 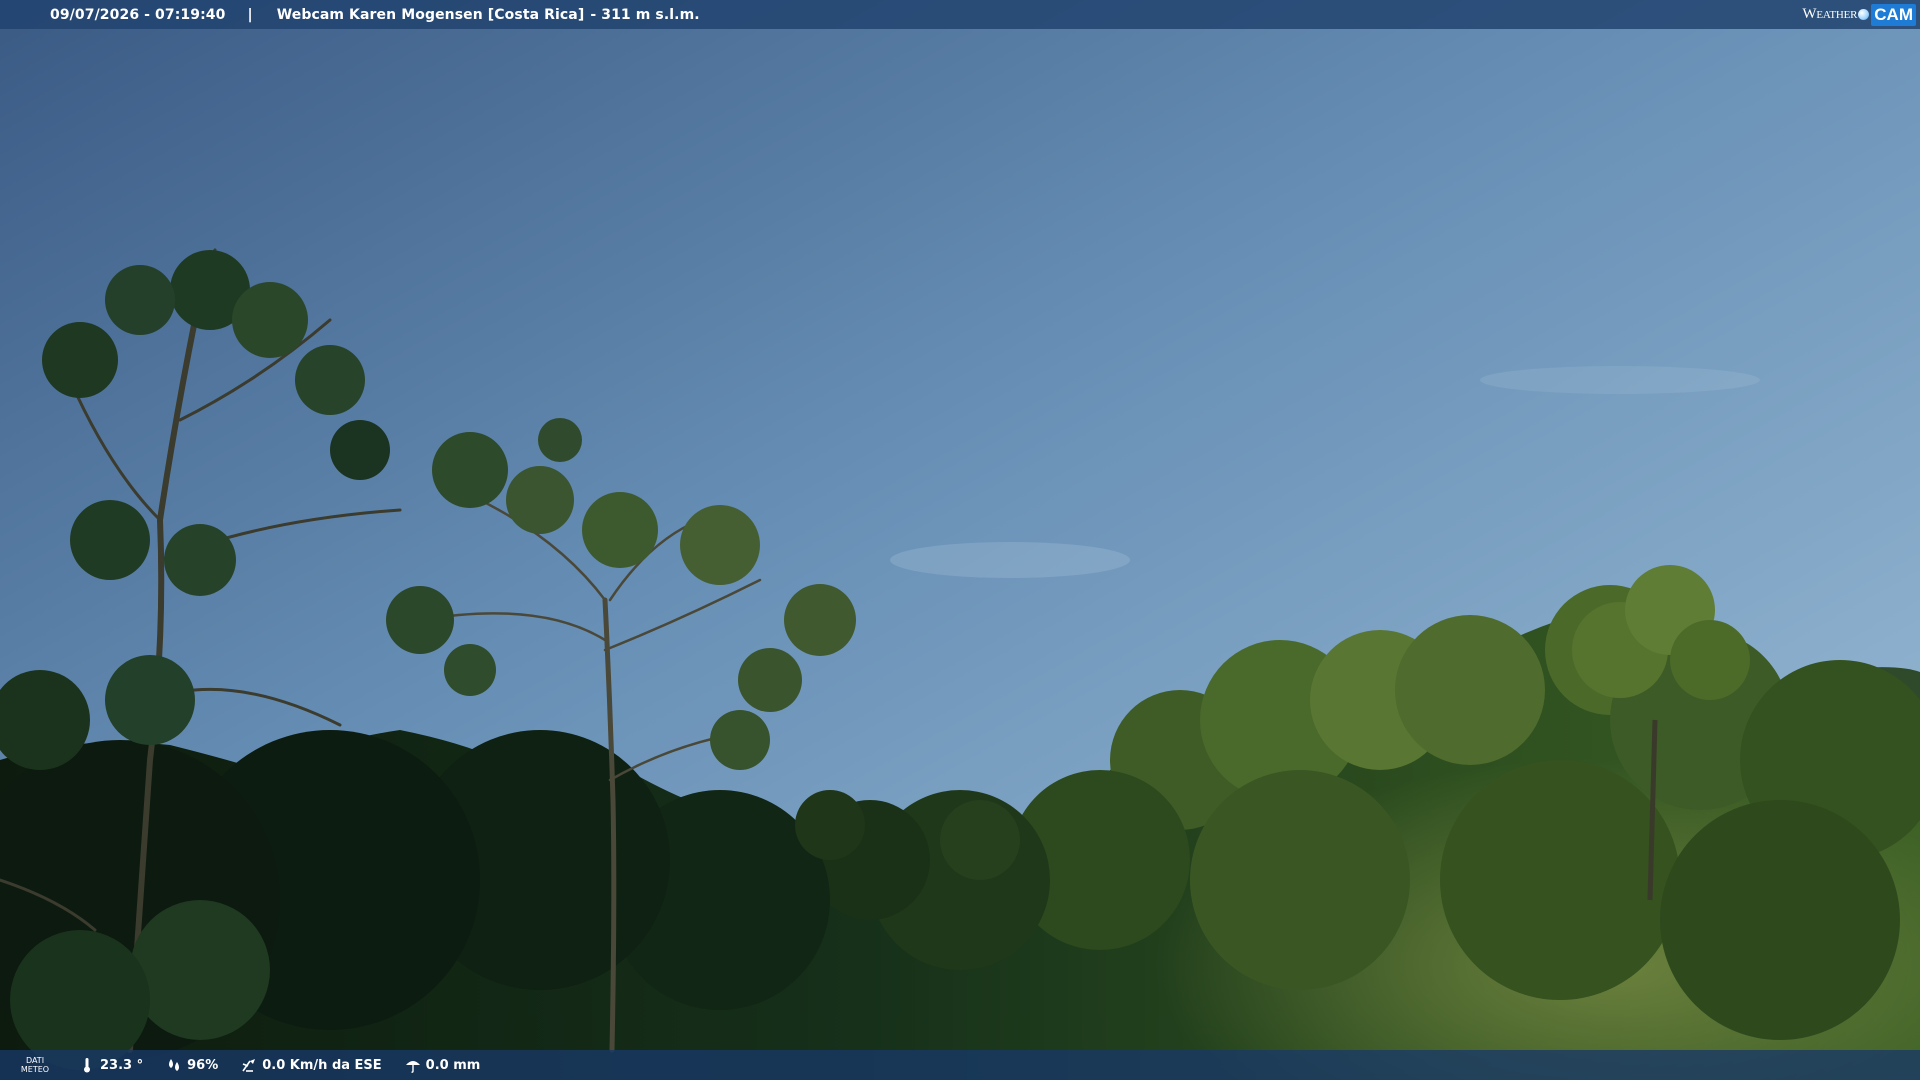 What do you see at coordinates (453, 1065) in the screenshot?
I see `rain-value: 0.0 mm` at bounding box center [453, 1065].